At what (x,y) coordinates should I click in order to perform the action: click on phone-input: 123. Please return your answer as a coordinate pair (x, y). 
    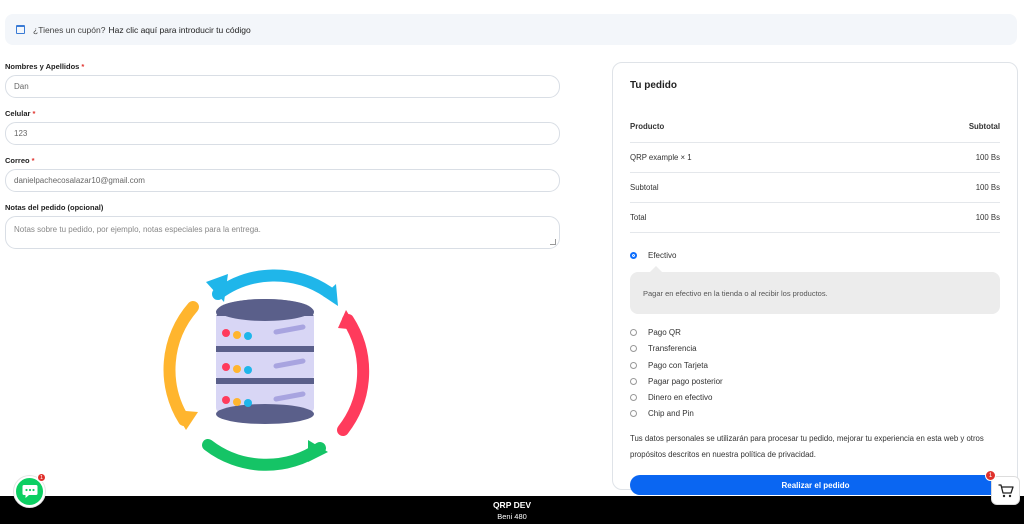
    Looking at the image, I should click on (282, 133).